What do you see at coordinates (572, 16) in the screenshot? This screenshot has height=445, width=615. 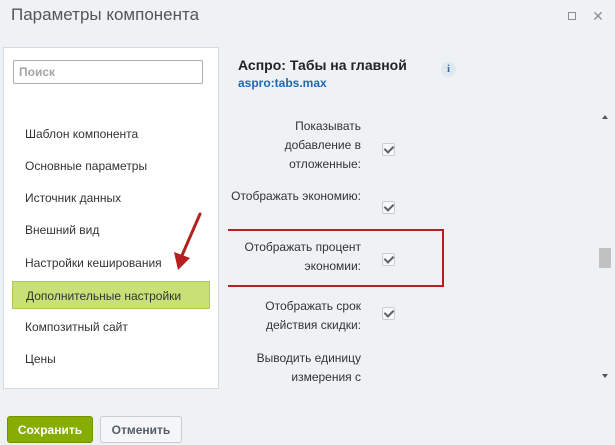 I see `maximize-icon` at bounding box center [572, 16].